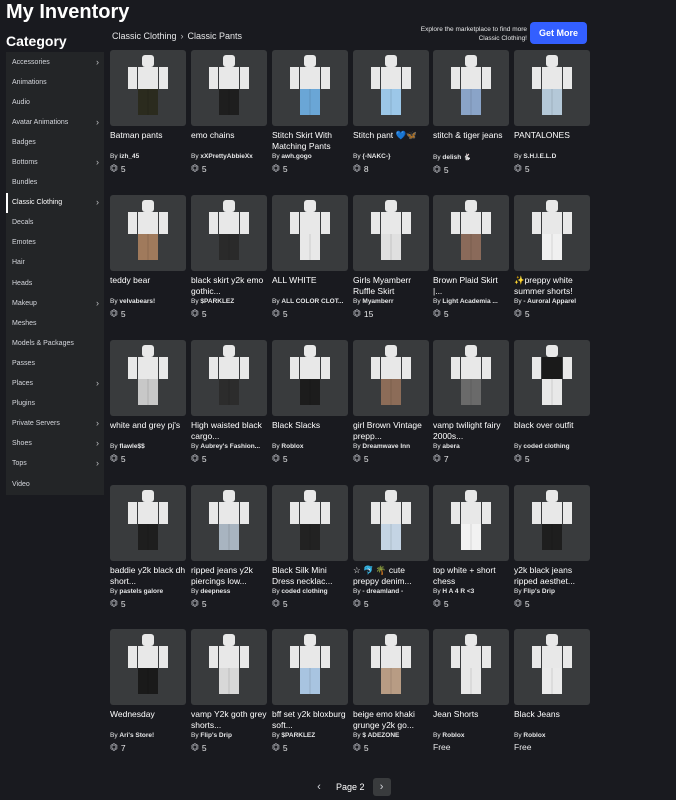 The image size is (676, 800). Describe the element at coordinates (129, 156) in the screenshot. I see `creator-name: izh_45` at that location.